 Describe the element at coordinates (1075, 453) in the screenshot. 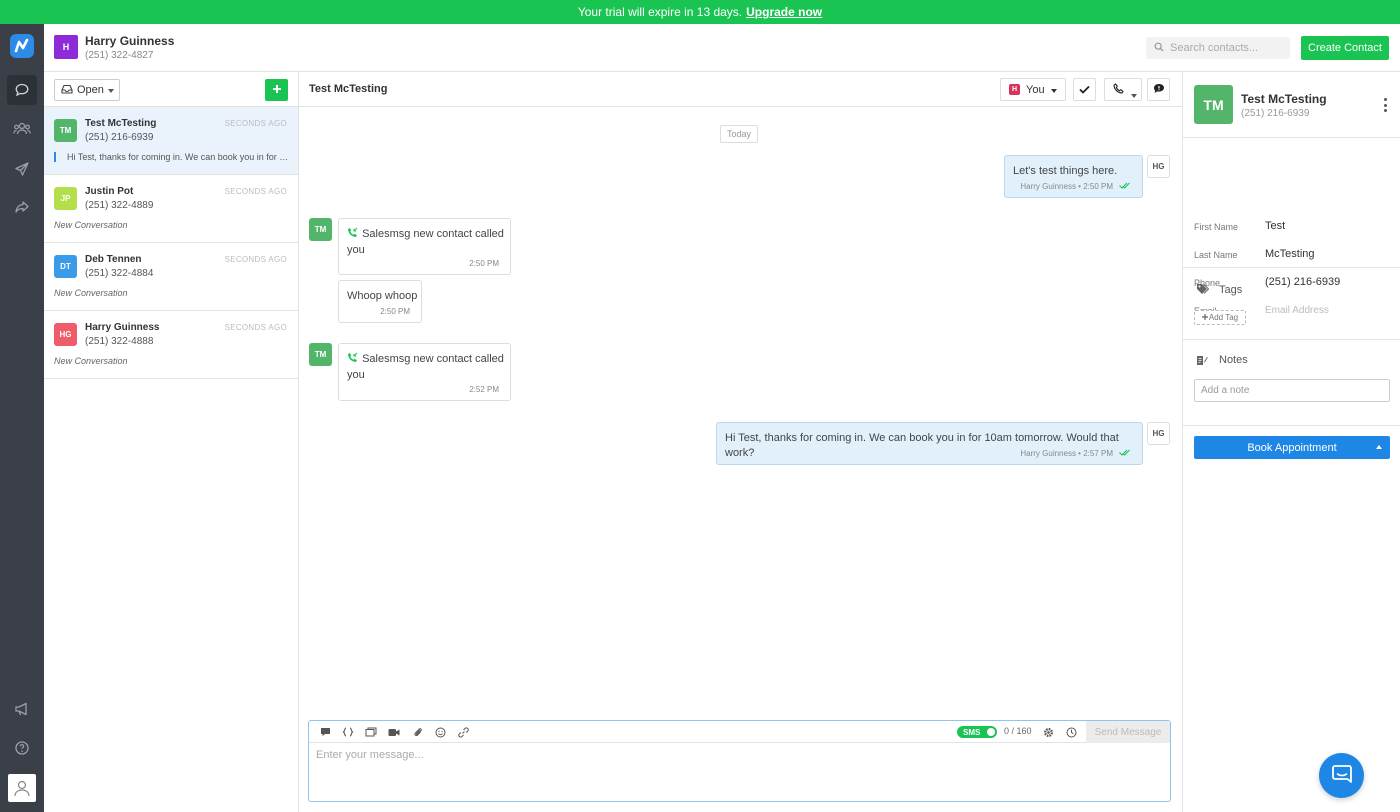

I see `message-meta: Harry Guinness • 2:57 PM` at that location.